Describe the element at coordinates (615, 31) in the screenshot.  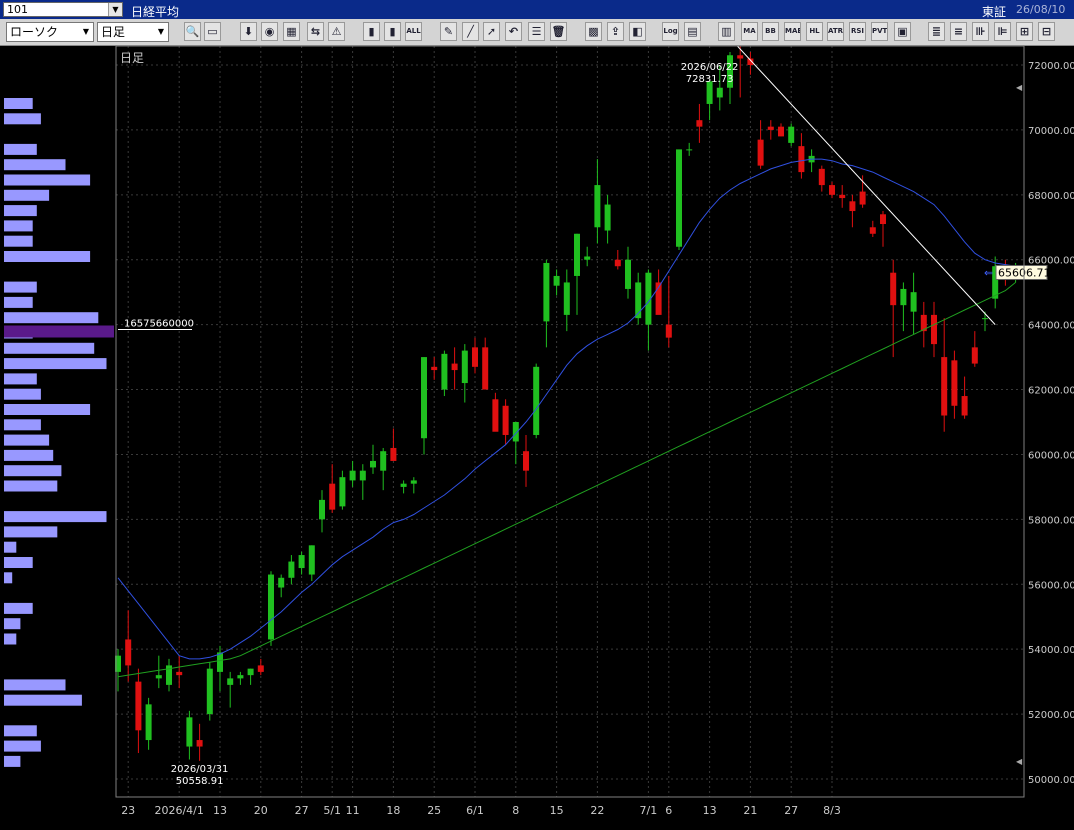
I see `export-icon: ⇪` at that location.